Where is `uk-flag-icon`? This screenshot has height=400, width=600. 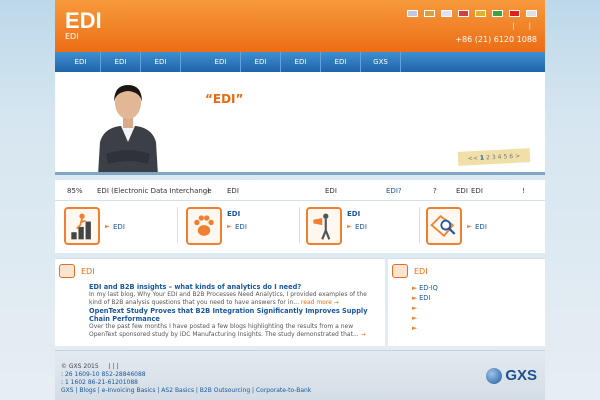 uk-flag-icon is located at coordinates (412, 13).